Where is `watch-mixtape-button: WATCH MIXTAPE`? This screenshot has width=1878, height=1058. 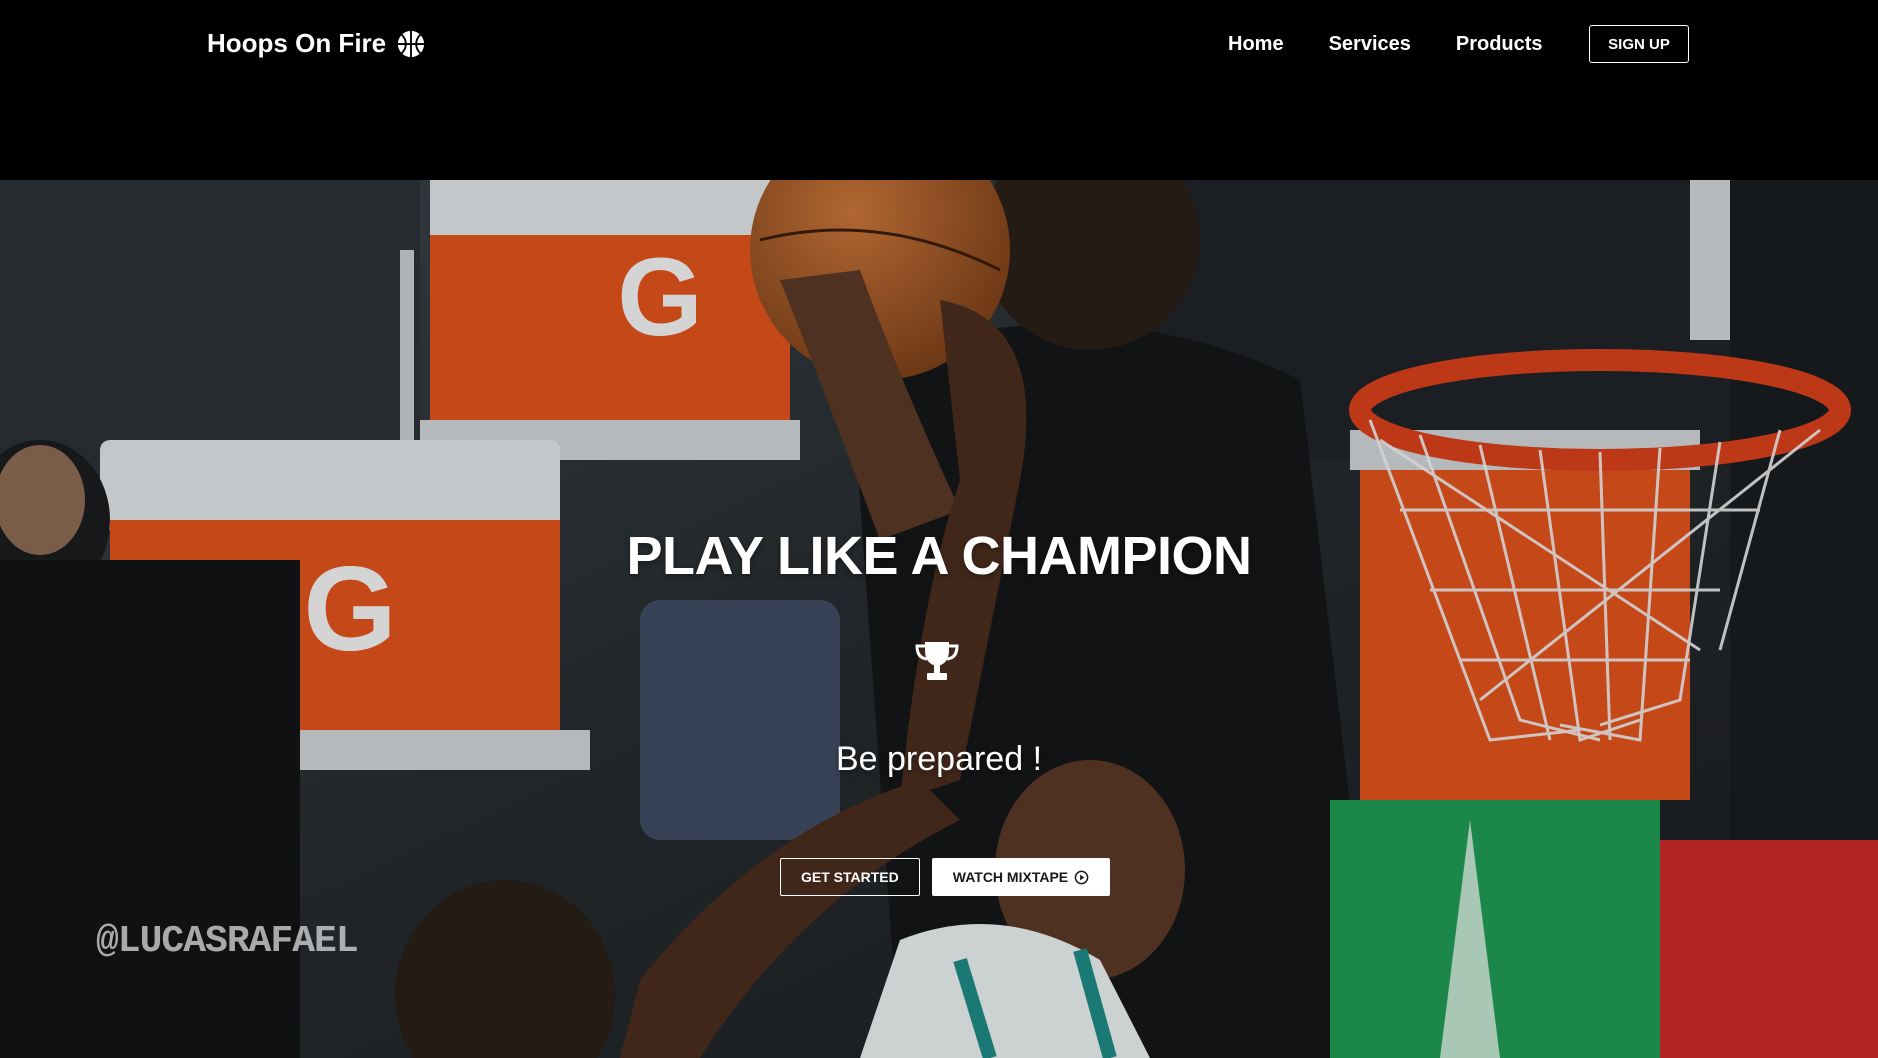 watch-mixtape-button: WATCH MIXTAPE is located at coordinates (1021, 877).